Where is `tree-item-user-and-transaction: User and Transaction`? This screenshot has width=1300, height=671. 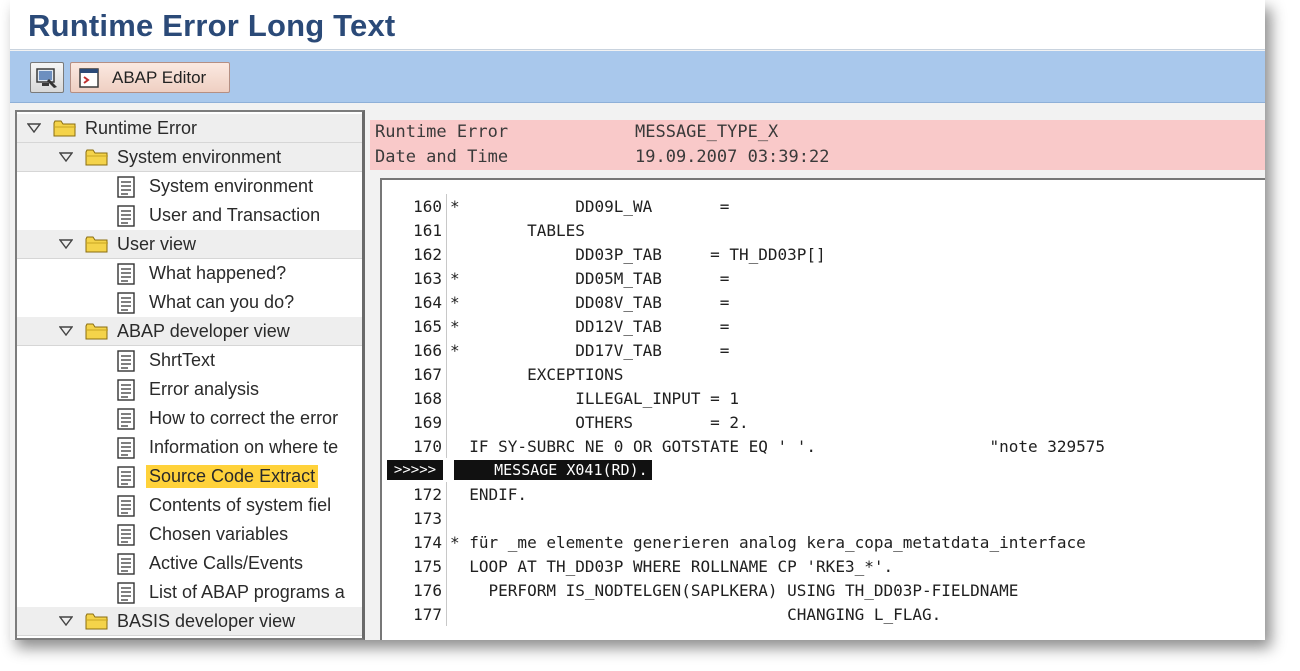
tree-item-user-and-transaction: User and Transaction is located at coordinates (189, 215).